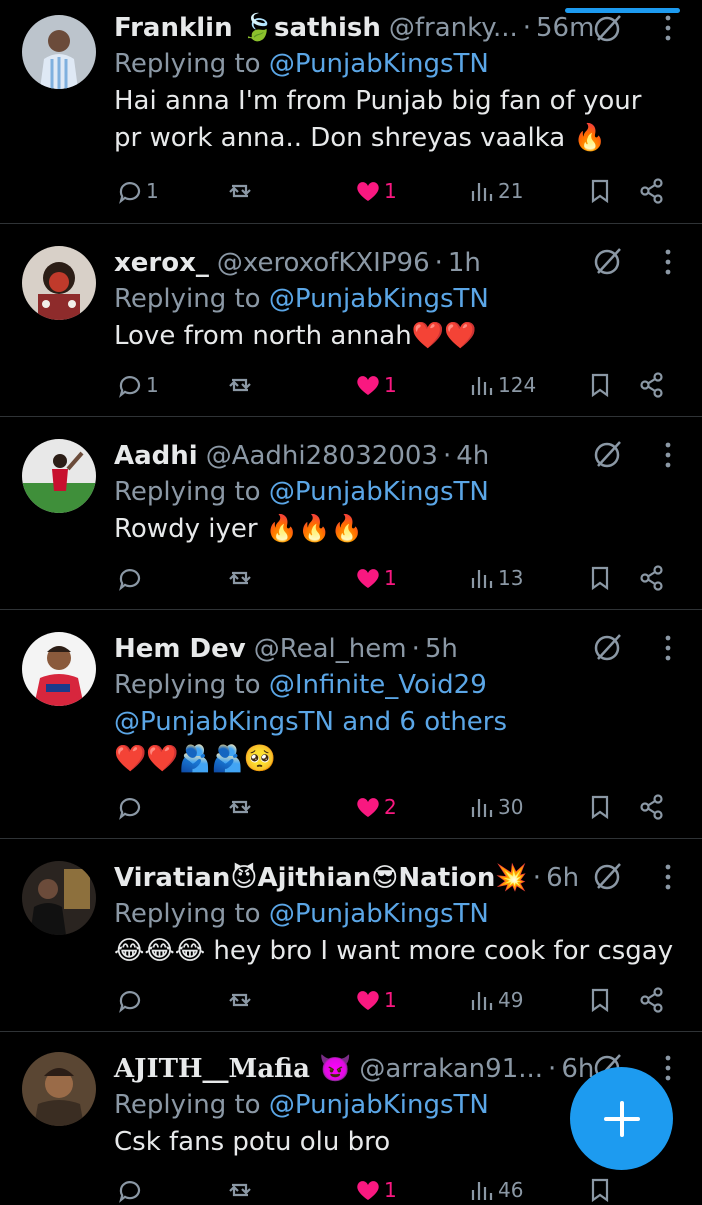 The image size is (702, 1205). Describe the element at coordinates (247, 28) in the screenshot. I see `author-name: Franklin 🍃sathish` at that location.